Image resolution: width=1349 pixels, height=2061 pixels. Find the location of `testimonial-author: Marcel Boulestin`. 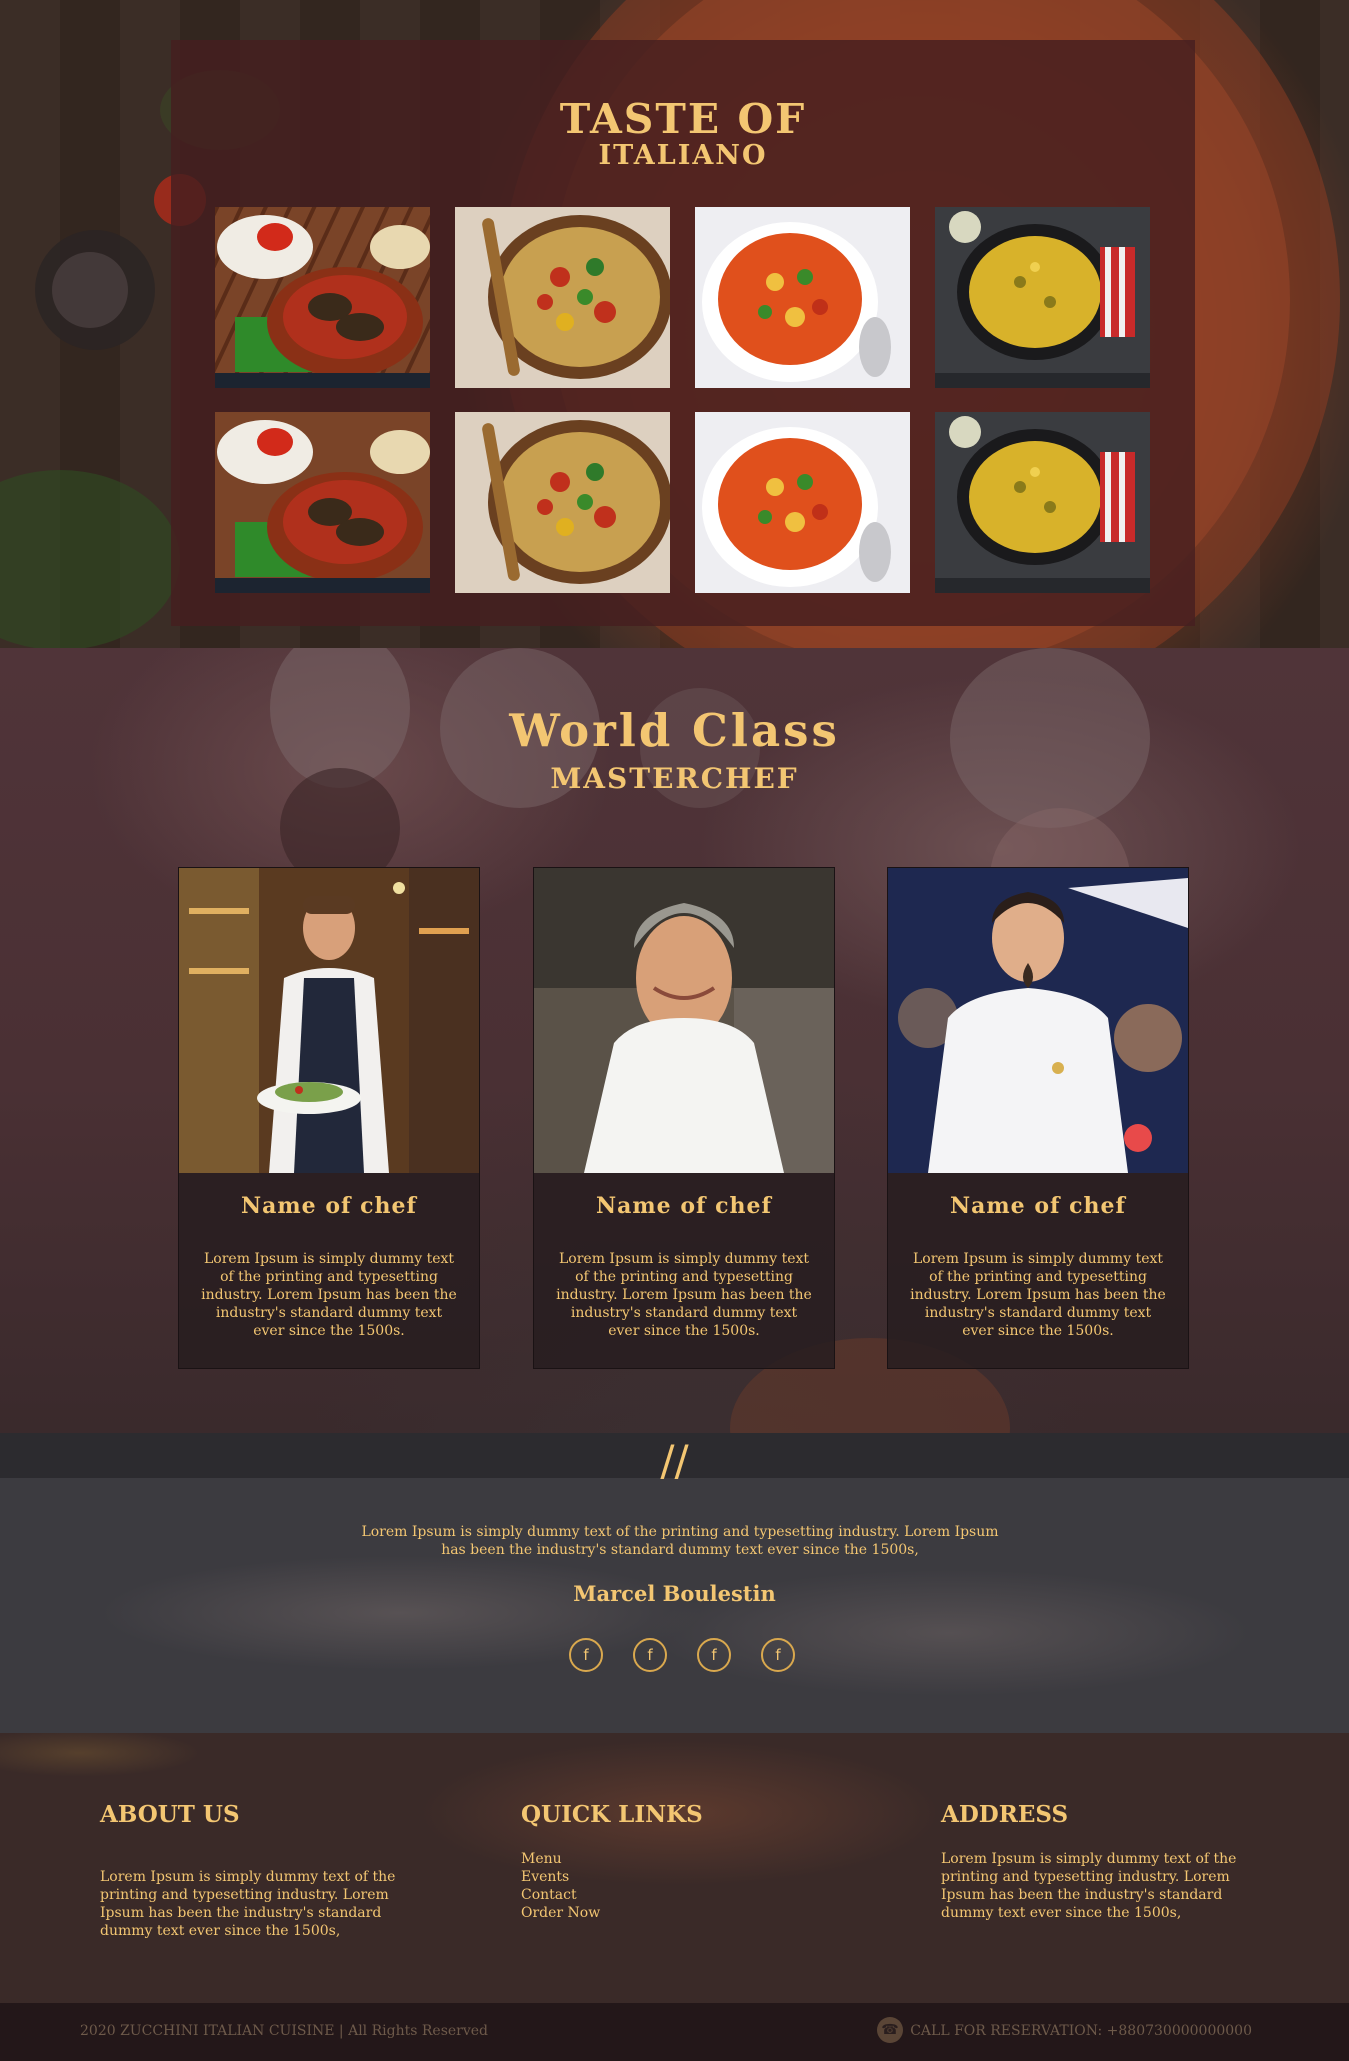

testimonial-author: Marcel Boulestin is located at coordinates (674, 1593).